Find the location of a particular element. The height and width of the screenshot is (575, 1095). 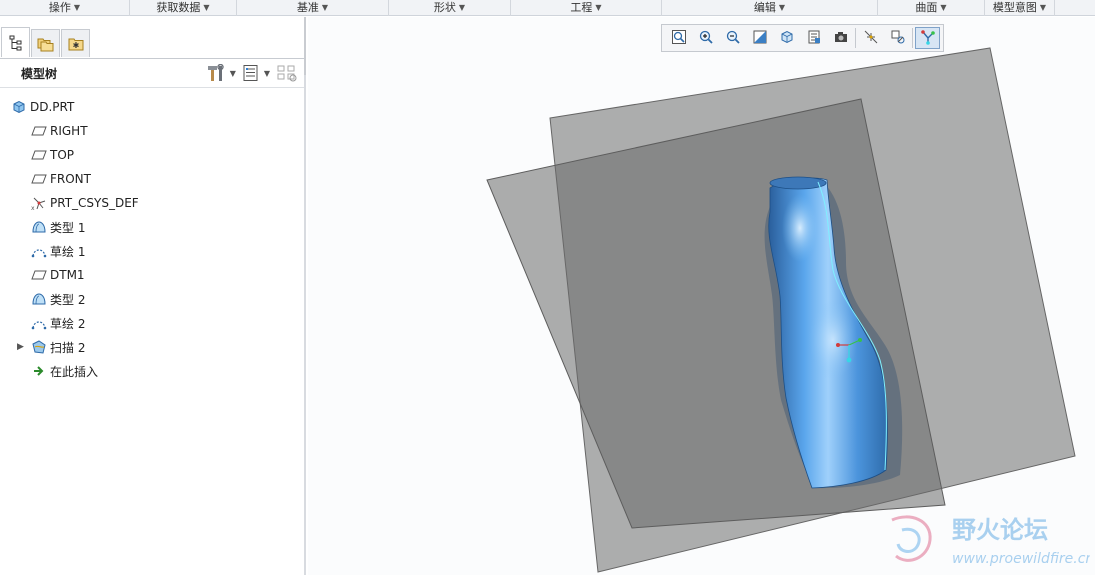

tree-item: RIGHT is located at coordinates (152, 131).